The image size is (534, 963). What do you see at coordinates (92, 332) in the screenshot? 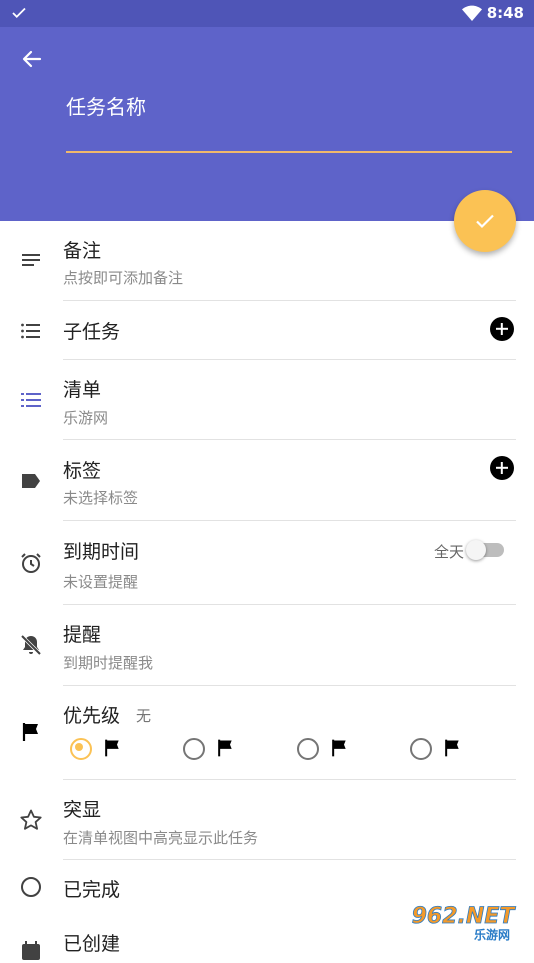
I see `subtasks-label: 子任务` at bounding box center [92, 332].